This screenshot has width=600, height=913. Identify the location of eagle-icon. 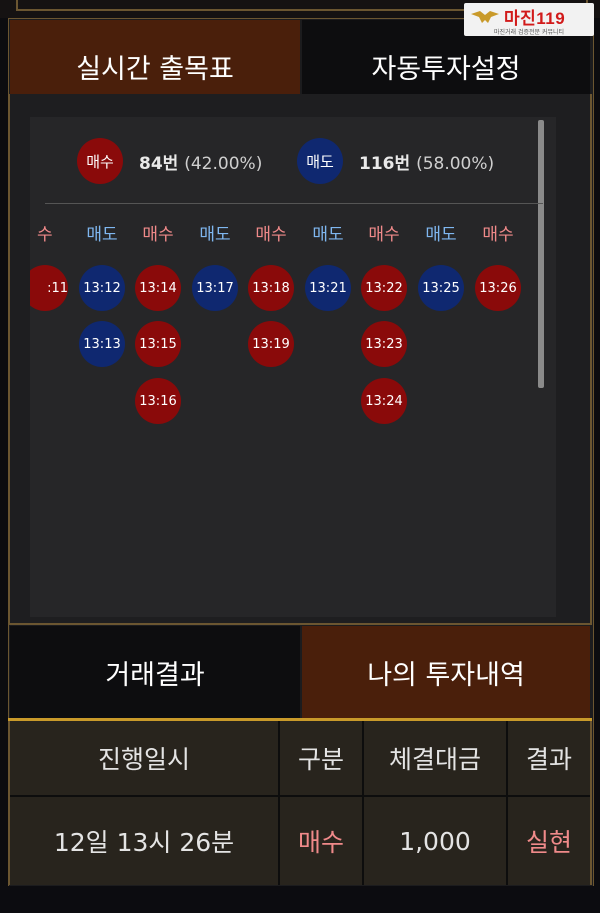
(485, 17).